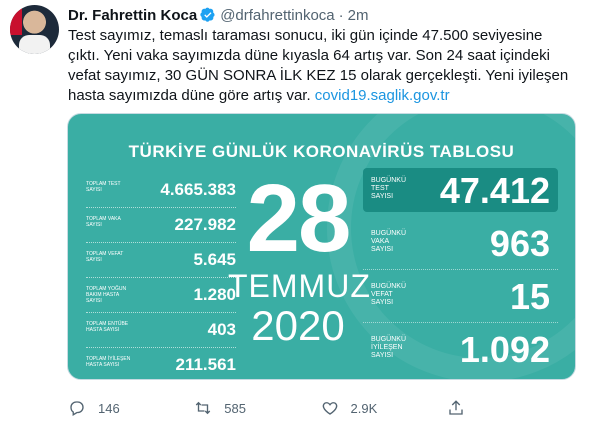 Image resolution: width=590 pixels, height=430 pixels. I want to click on total-row: TOPLAM VAKA SAYISI 227.982, so click(161, 232).